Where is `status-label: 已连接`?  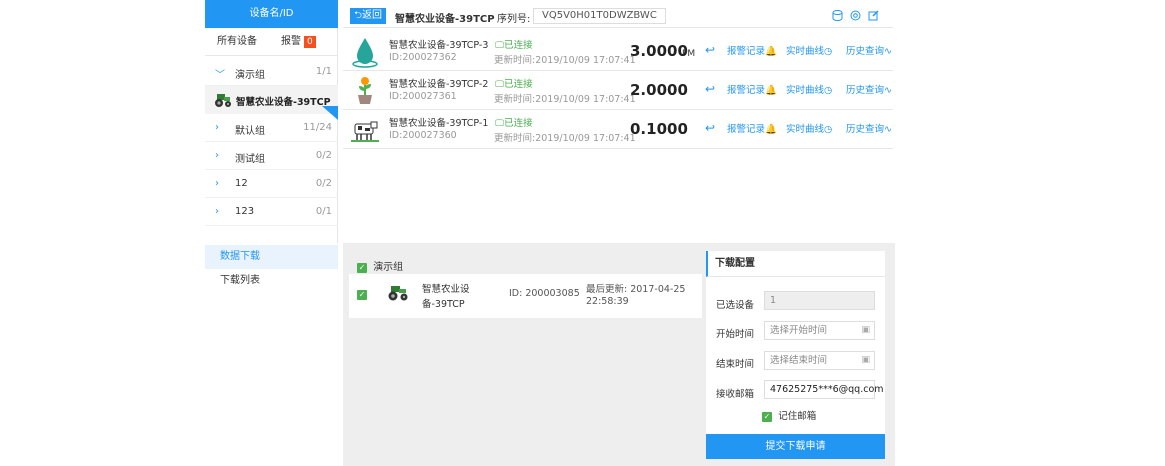 status-label: 已连接 is located at coordinates (518, 84).